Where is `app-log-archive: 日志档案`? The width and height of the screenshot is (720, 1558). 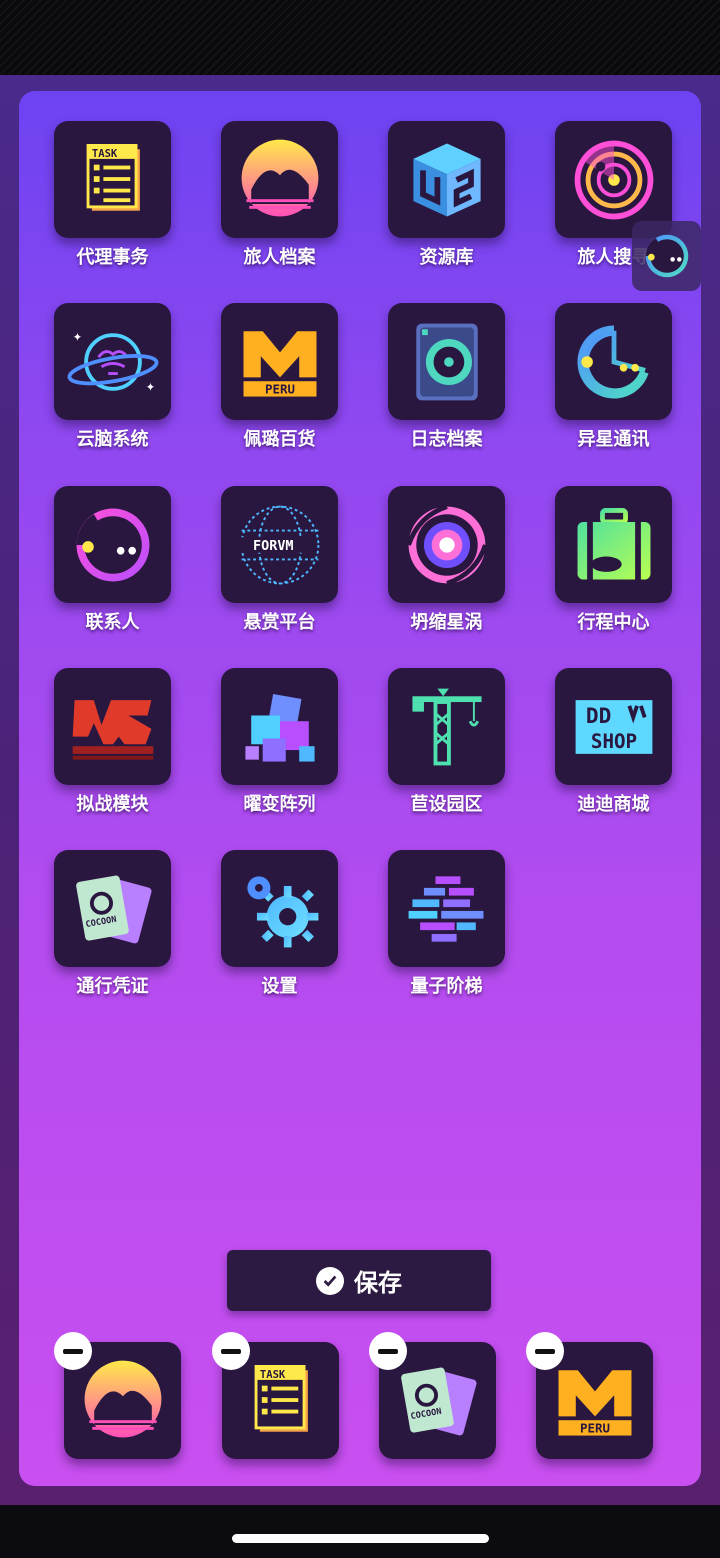 app-log-archive: 日志档案 is located at coordinates (446, 378).